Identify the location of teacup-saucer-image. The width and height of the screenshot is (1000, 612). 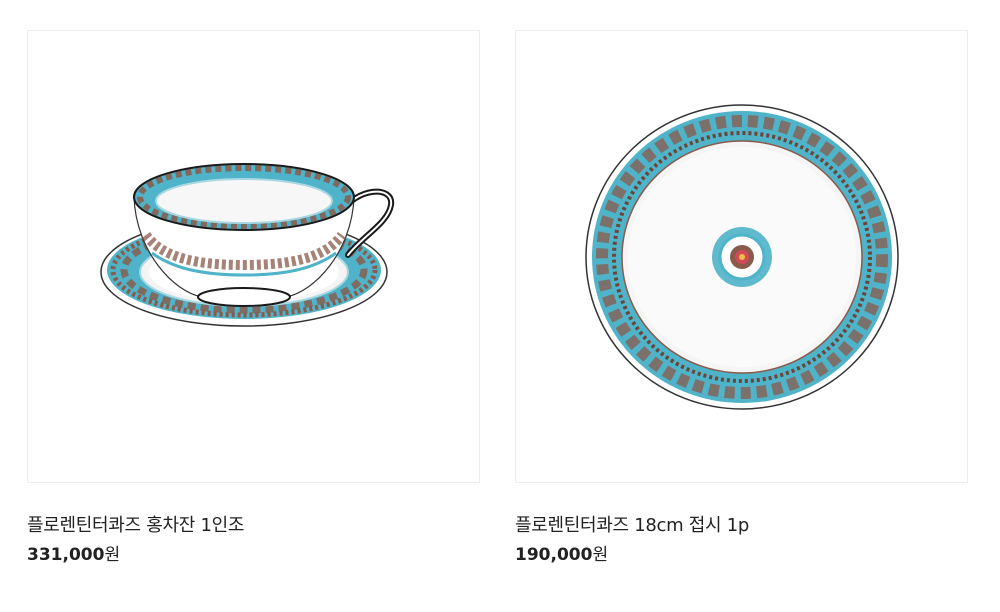
(246, 244).